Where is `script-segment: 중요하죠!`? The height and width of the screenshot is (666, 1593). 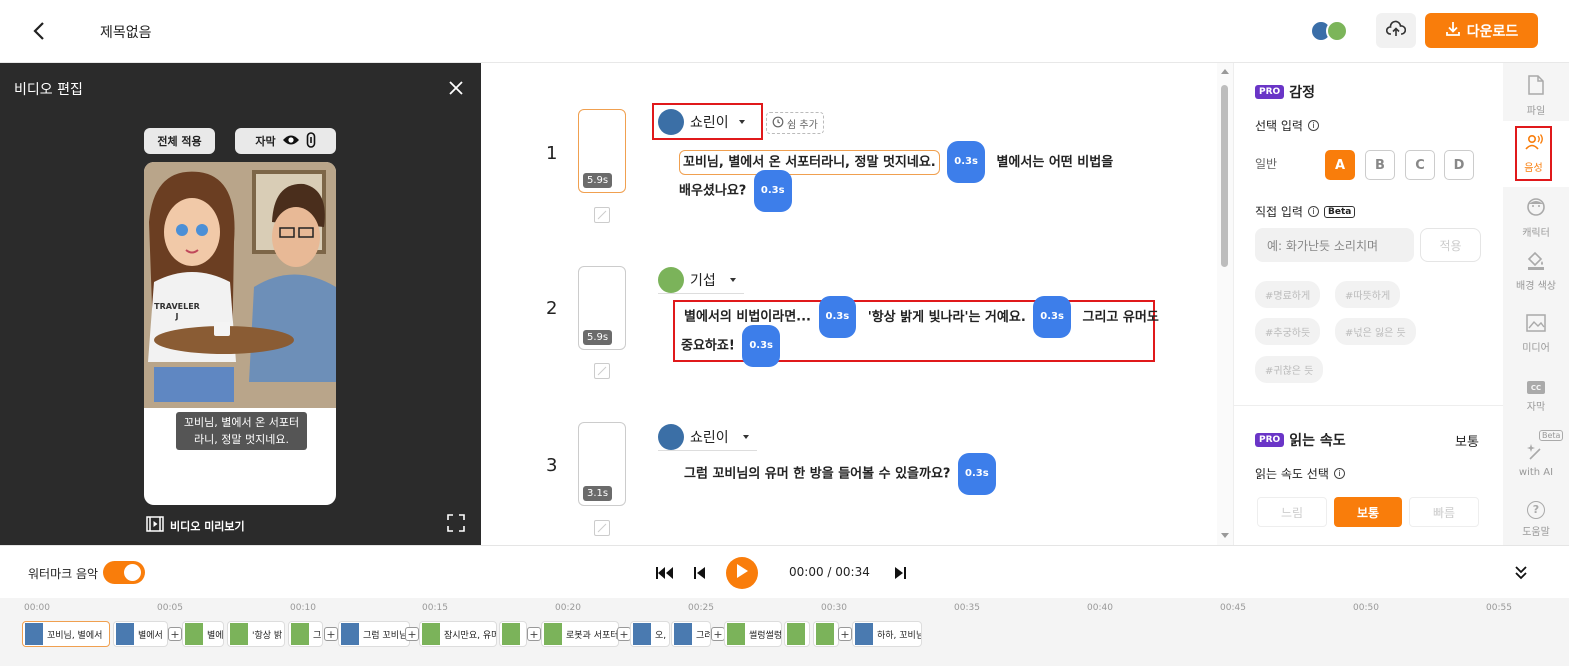 script-segment: 중요하죠! is located at coordinates (708, 346).